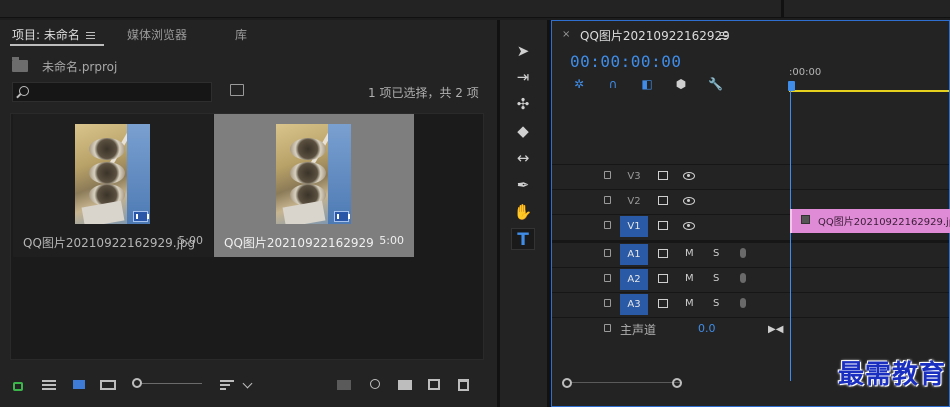 The width and height of the screenshot is (950, 407). I want to click on slip-tool-icon: ↔, so click(523, 158).